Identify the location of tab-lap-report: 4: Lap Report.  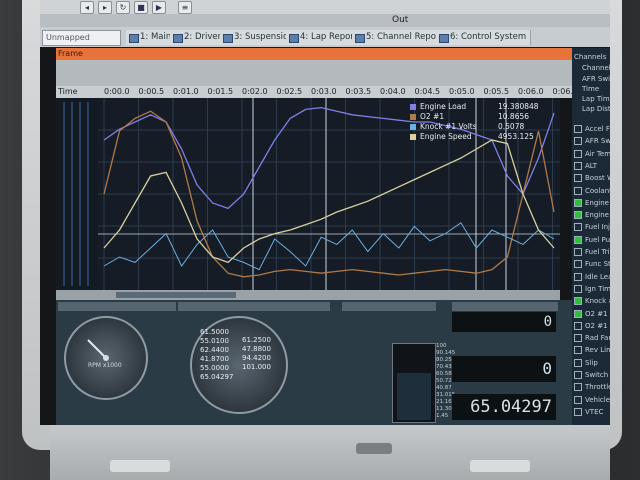
(324, 37).